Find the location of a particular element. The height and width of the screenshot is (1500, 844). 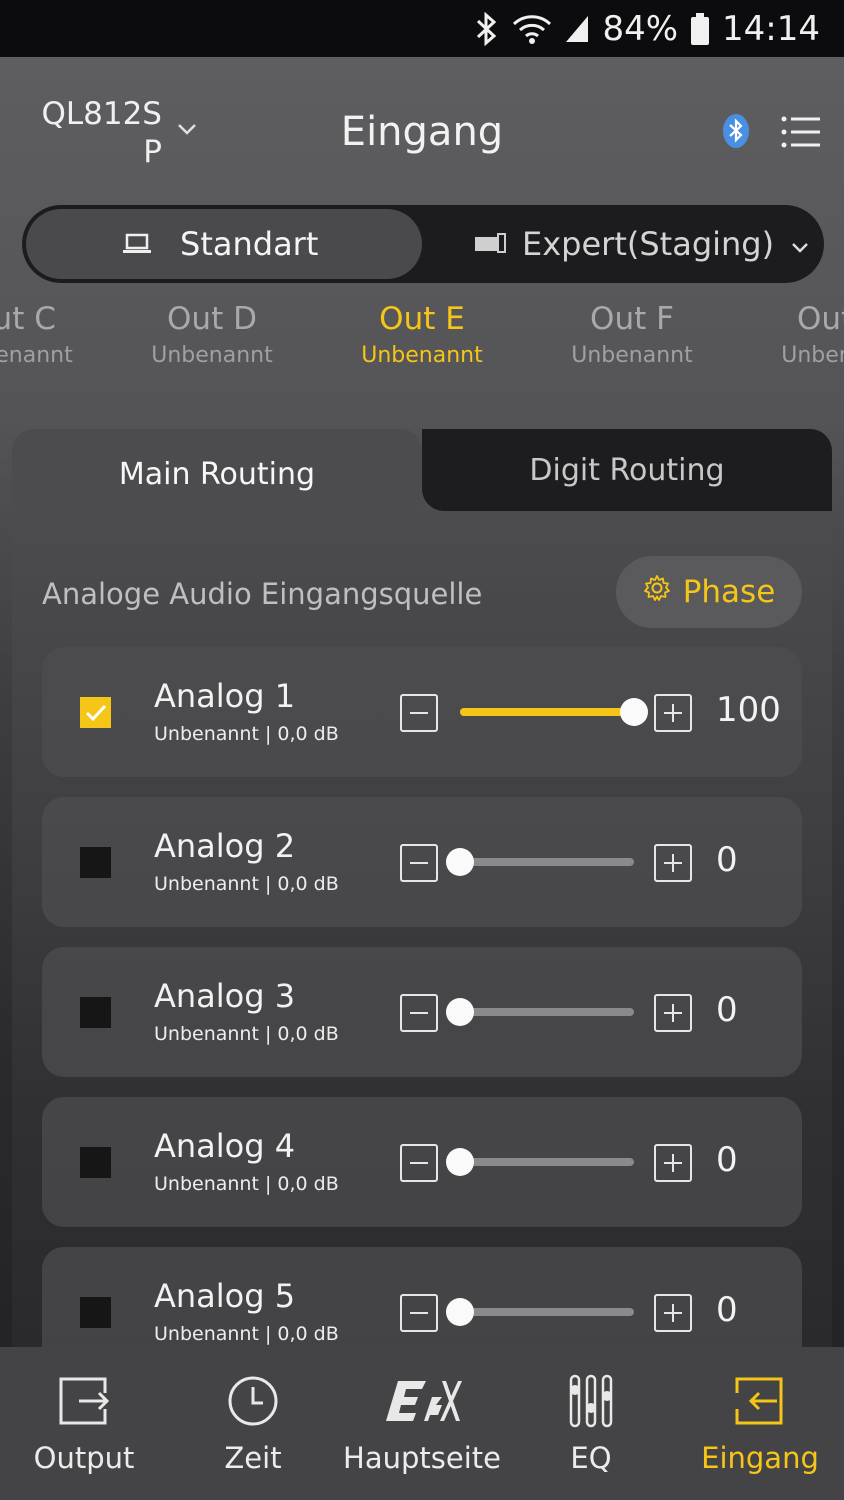

nav-zeit: Zeit is located at coordinates (253, 1423).